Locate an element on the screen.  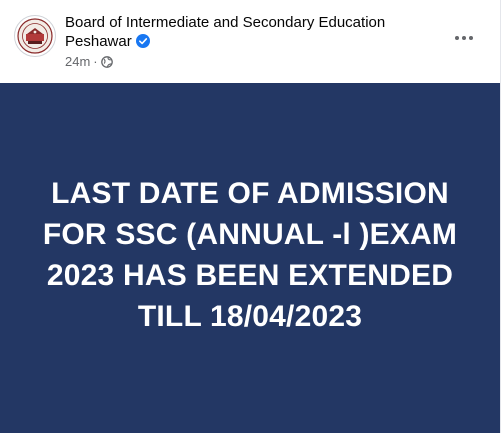
more-options-icon is located at coordinates (464, 38).